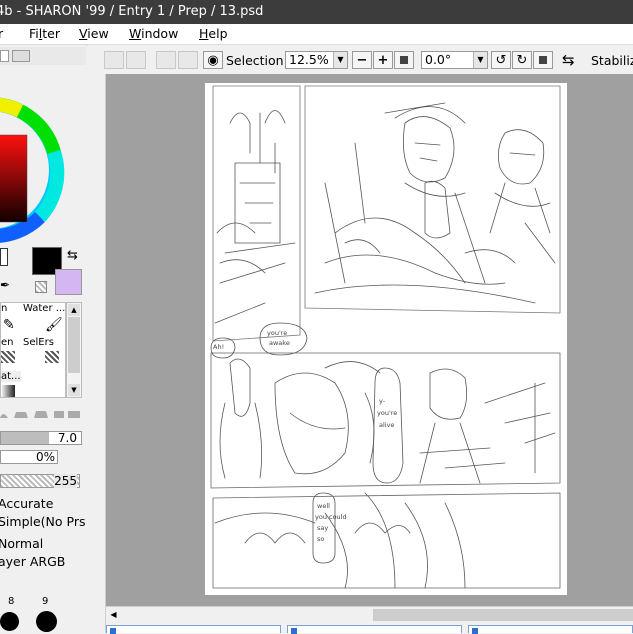 The width and height of the screenshot is (633, 634). Describe the element at coordinates (94, 33) in the screenshot. I see `menu-view: View` at that location.